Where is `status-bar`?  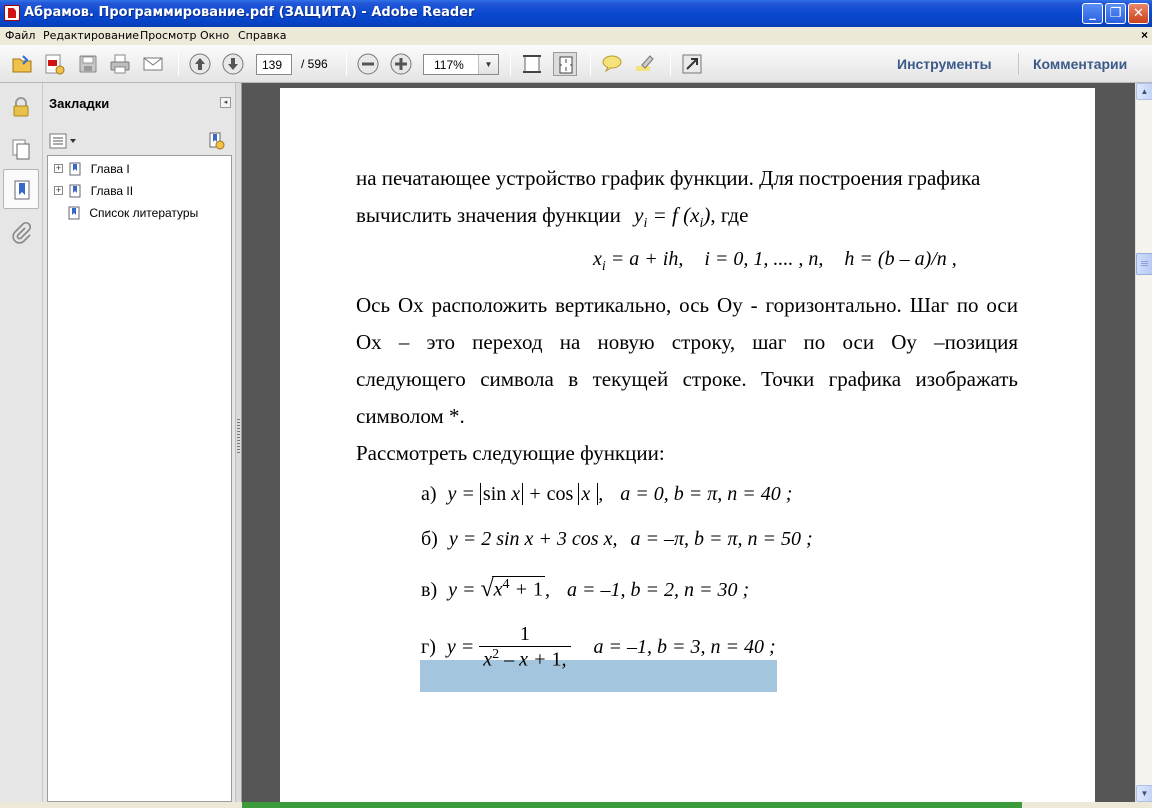
status-bar is located at coordinates (576, 805).